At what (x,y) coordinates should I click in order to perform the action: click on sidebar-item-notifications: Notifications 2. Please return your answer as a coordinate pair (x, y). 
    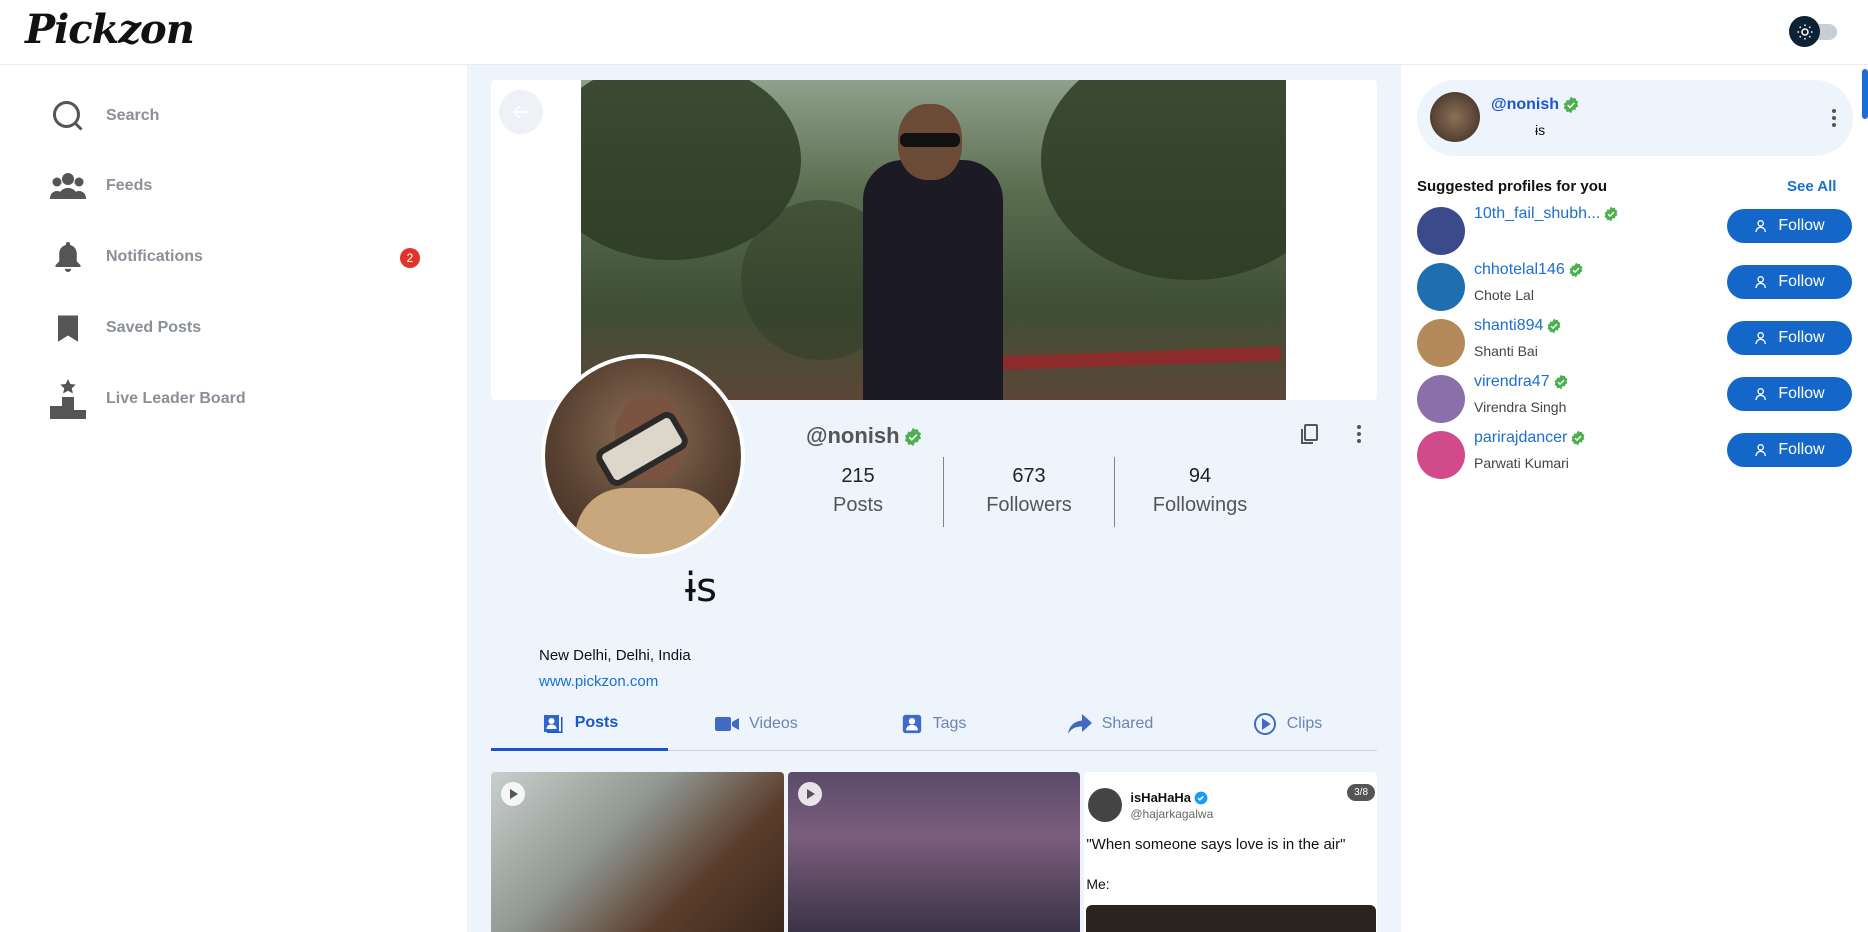
    Looking at the image, I should click on (238, 257).